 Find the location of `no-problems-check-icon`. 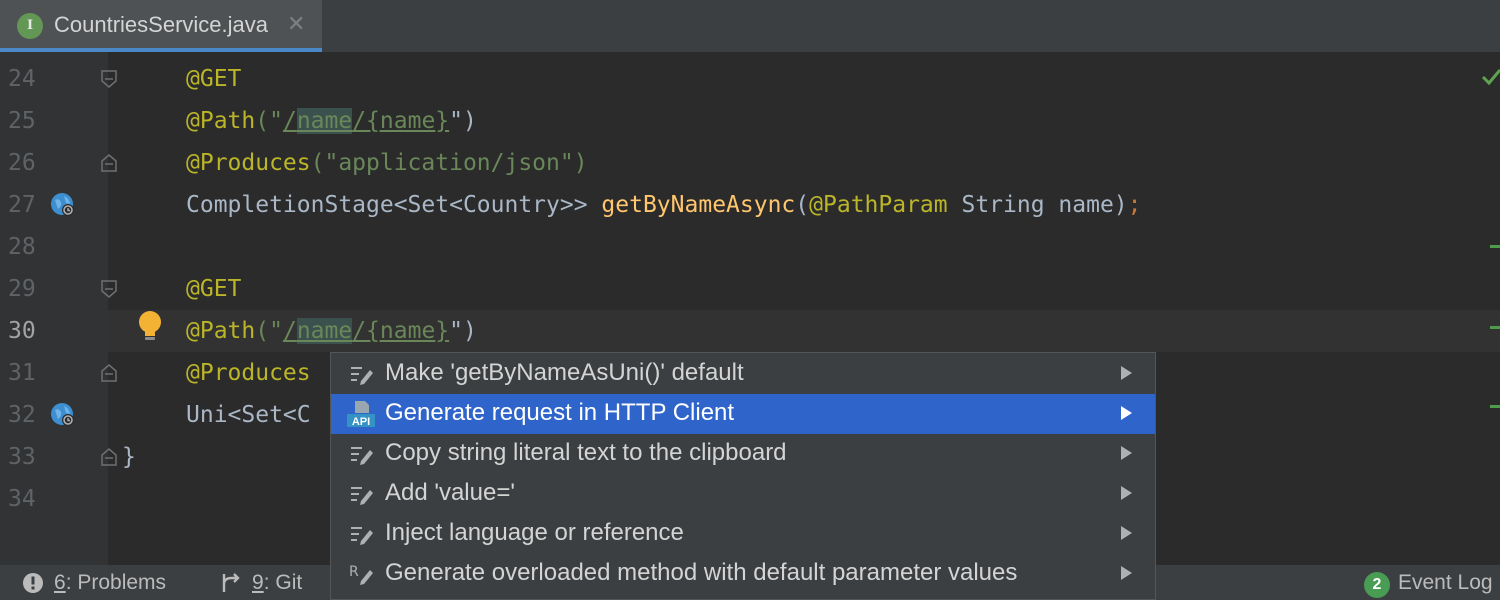

no-problems-check-icon is located at coordinates (1490, 77).